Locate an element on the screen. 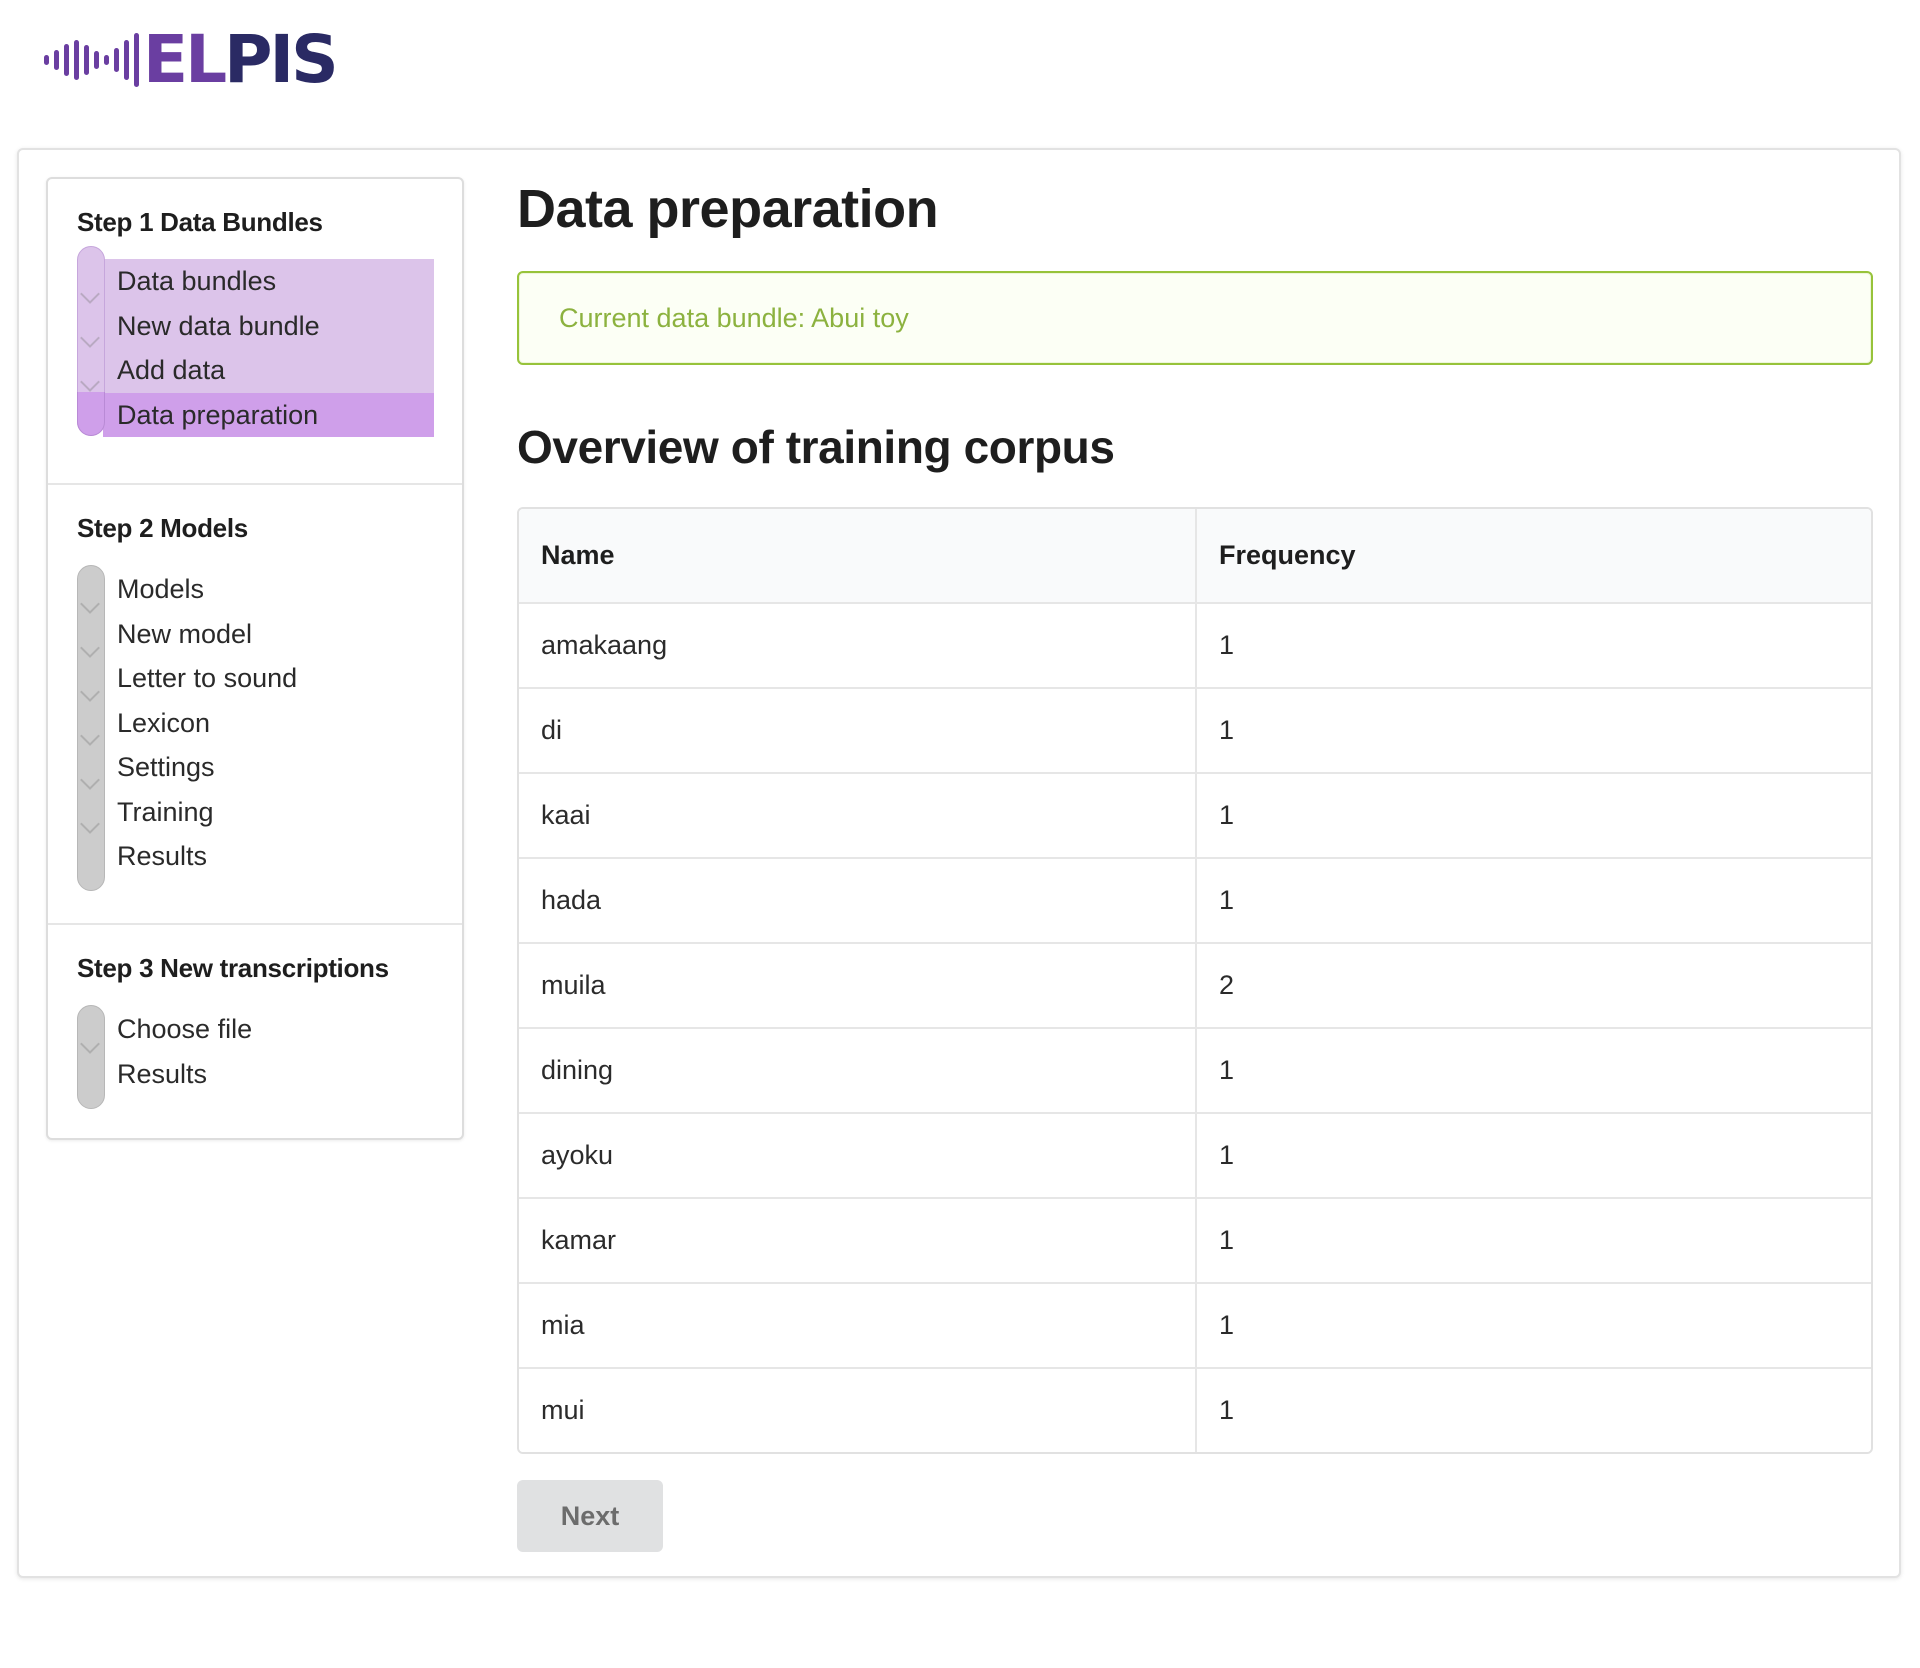 This screenshot has height=1668, width=1920. logo-text-secondary: PIS is located at coordinates (281, 59).